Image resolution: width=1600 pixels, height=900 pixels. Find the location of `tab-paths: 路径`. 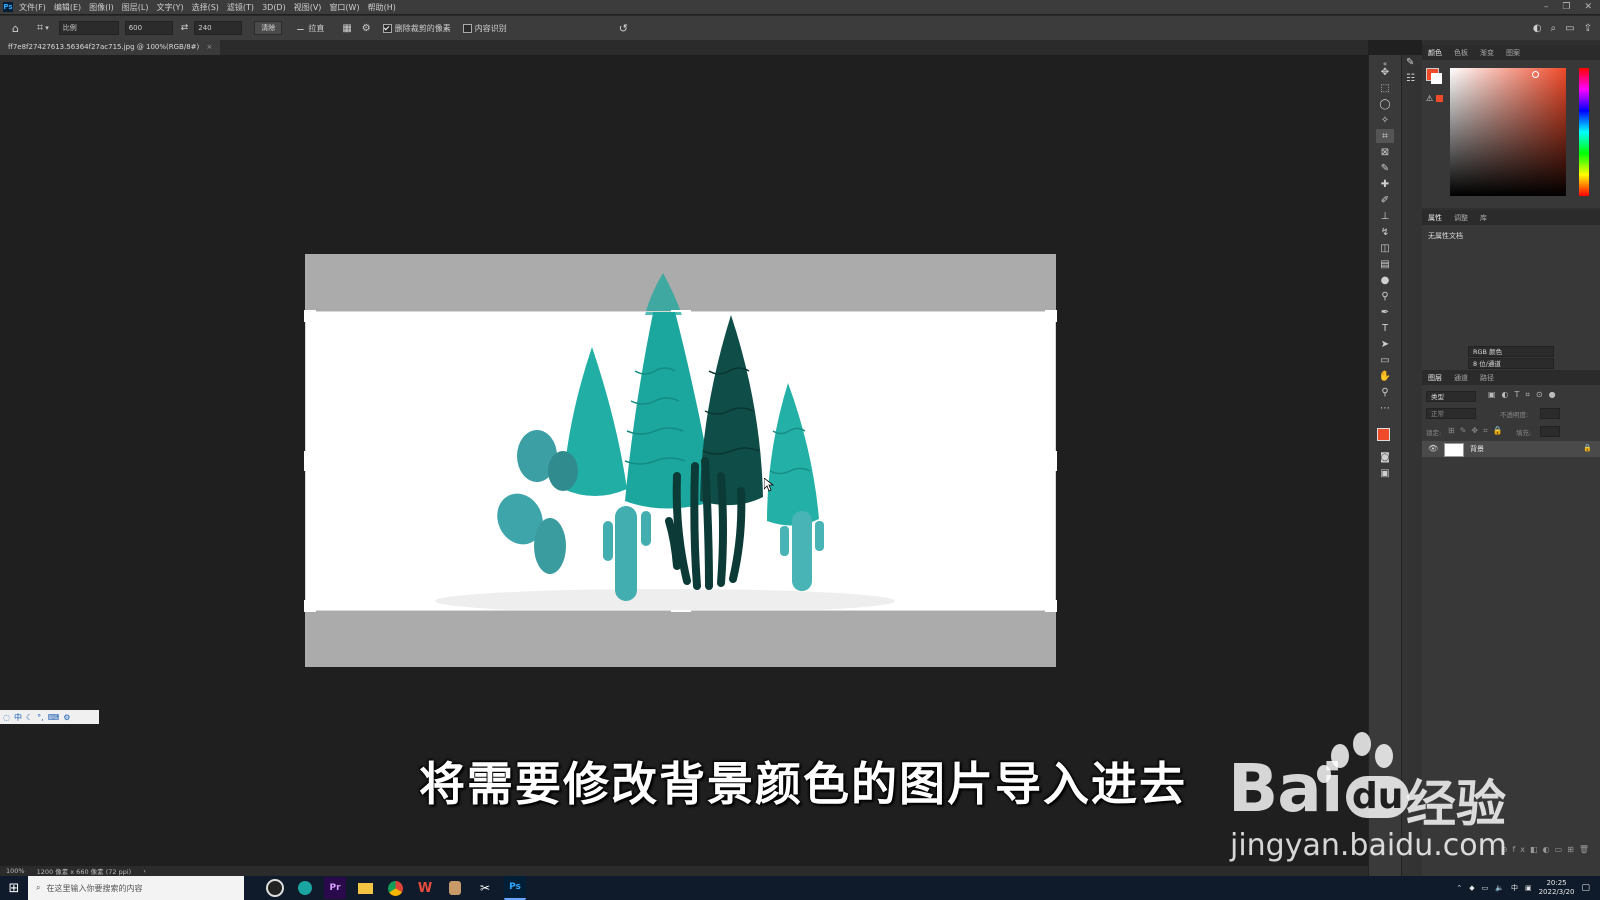

tab-paths: 路径 is located at coordinates (1487, 378).